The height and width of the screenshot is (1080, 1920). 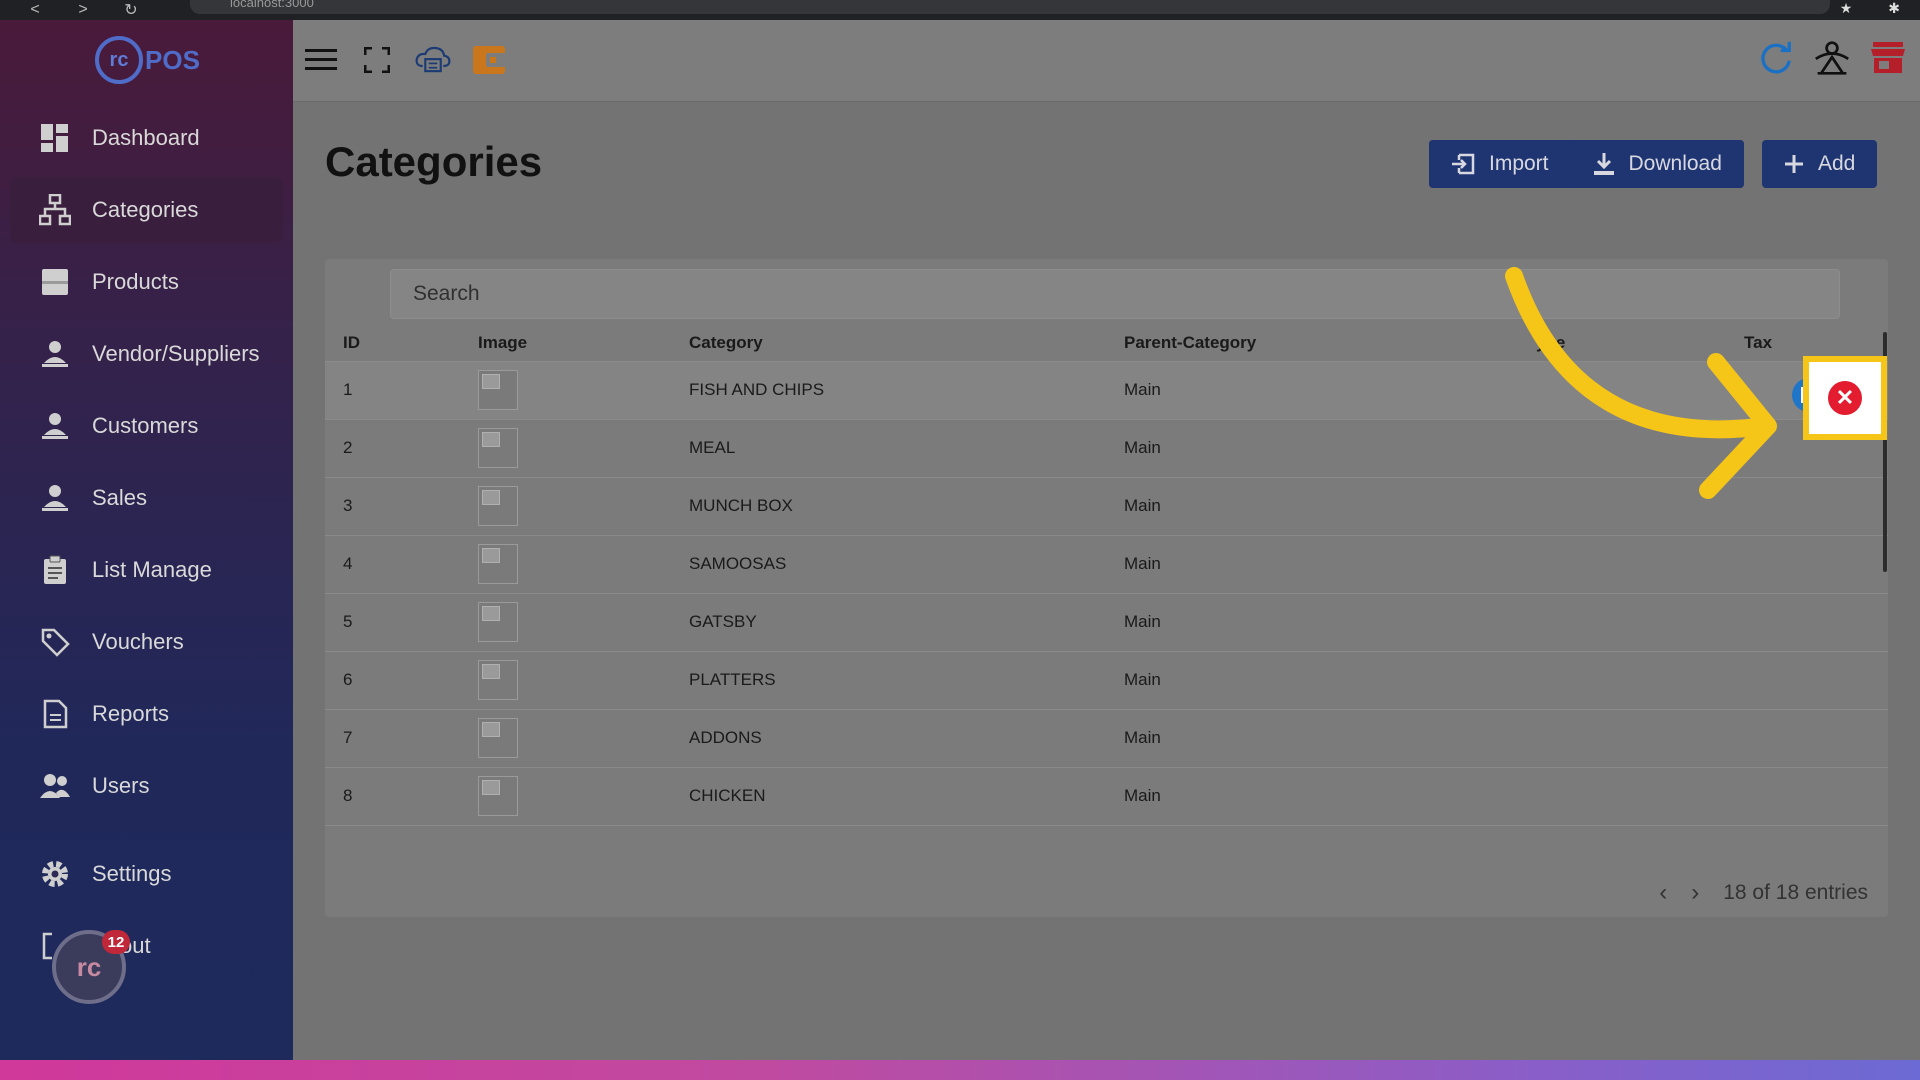 I want to click on sidebar-item-vendor-suppliers: Vendor/Suppliers, so click(x=146, y=354).